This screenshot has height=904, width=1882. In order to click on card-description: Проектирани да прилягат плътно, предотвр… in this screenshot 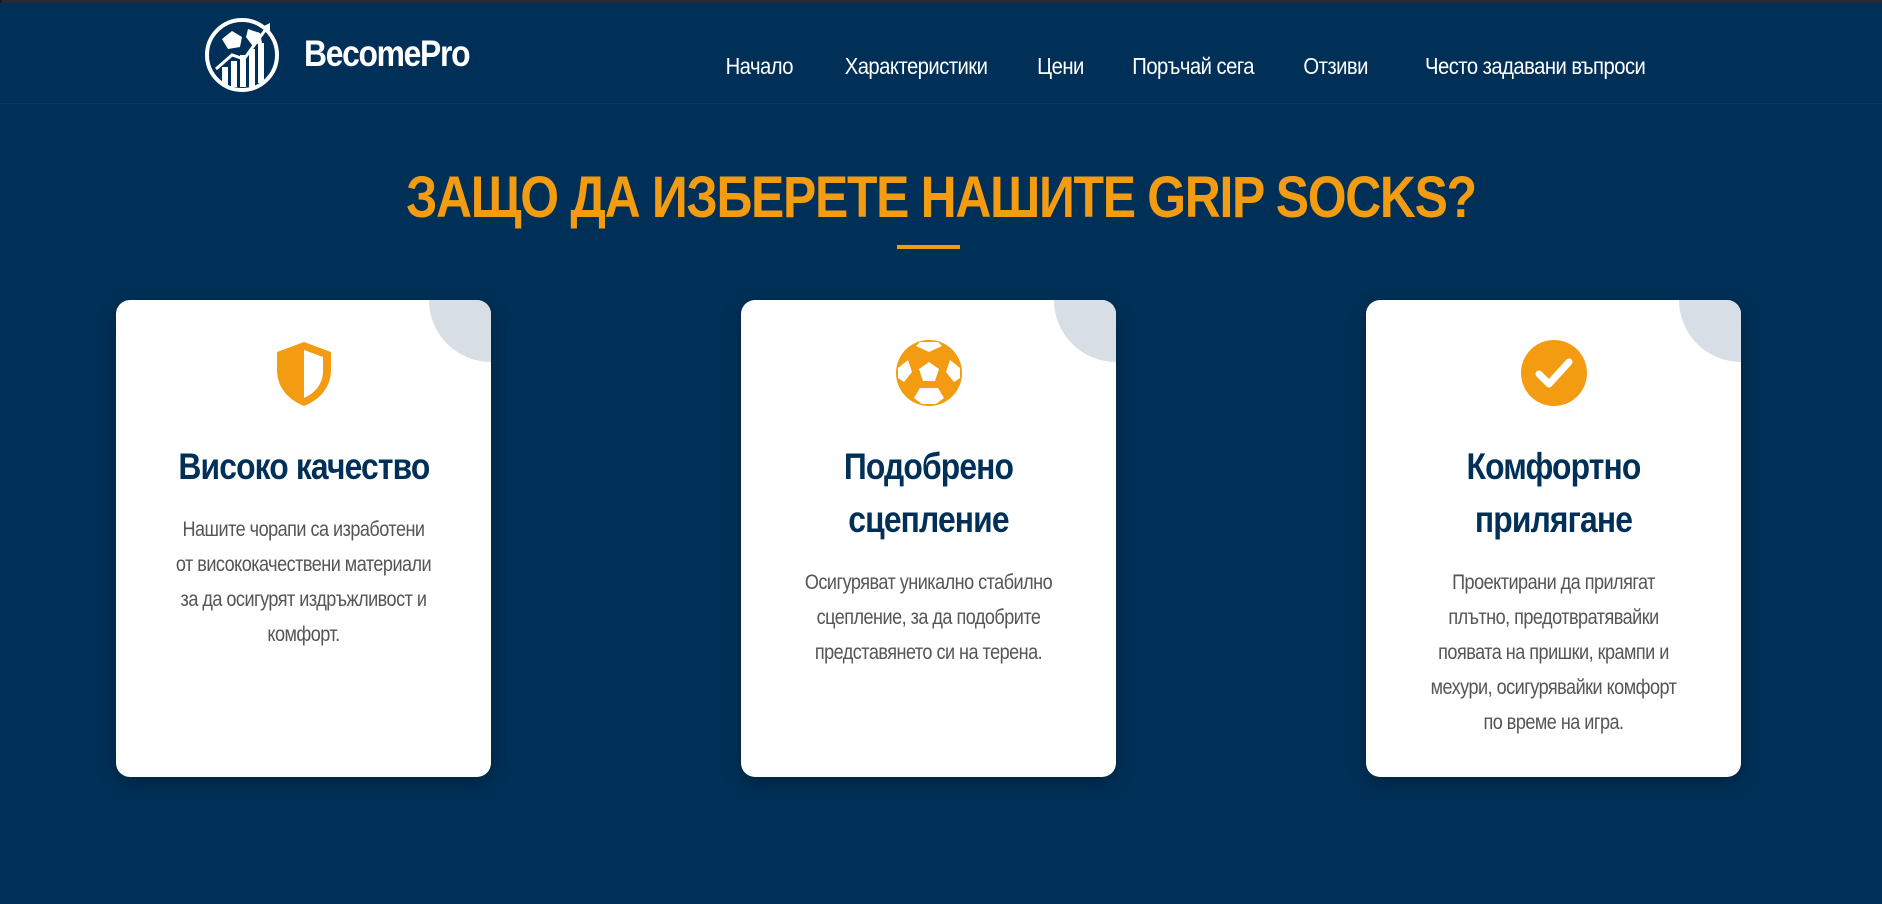, I will do `click(1553, 652)`.